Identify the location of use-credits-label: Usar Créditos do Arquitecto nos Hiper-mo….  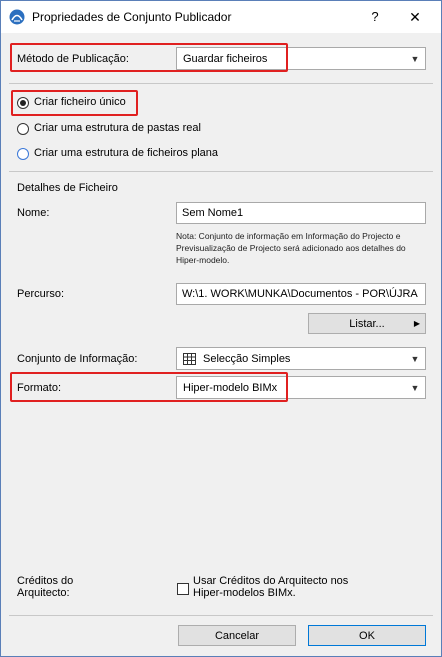
(270, 587).